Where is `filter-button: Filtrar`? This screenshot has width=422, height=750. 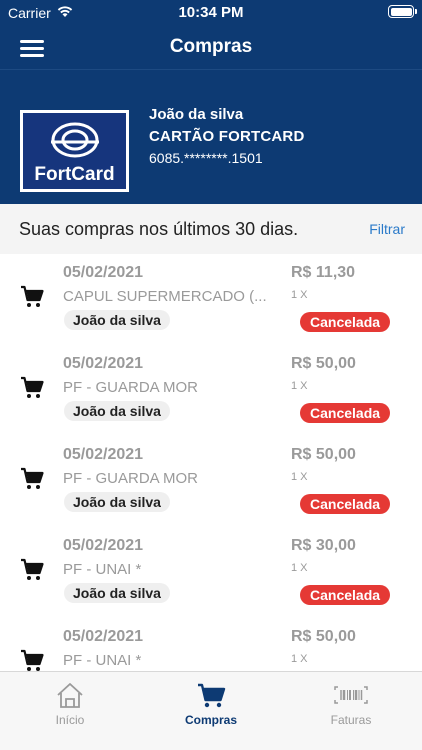 filter-button: Filtrar is located at coordinates (387, 229).